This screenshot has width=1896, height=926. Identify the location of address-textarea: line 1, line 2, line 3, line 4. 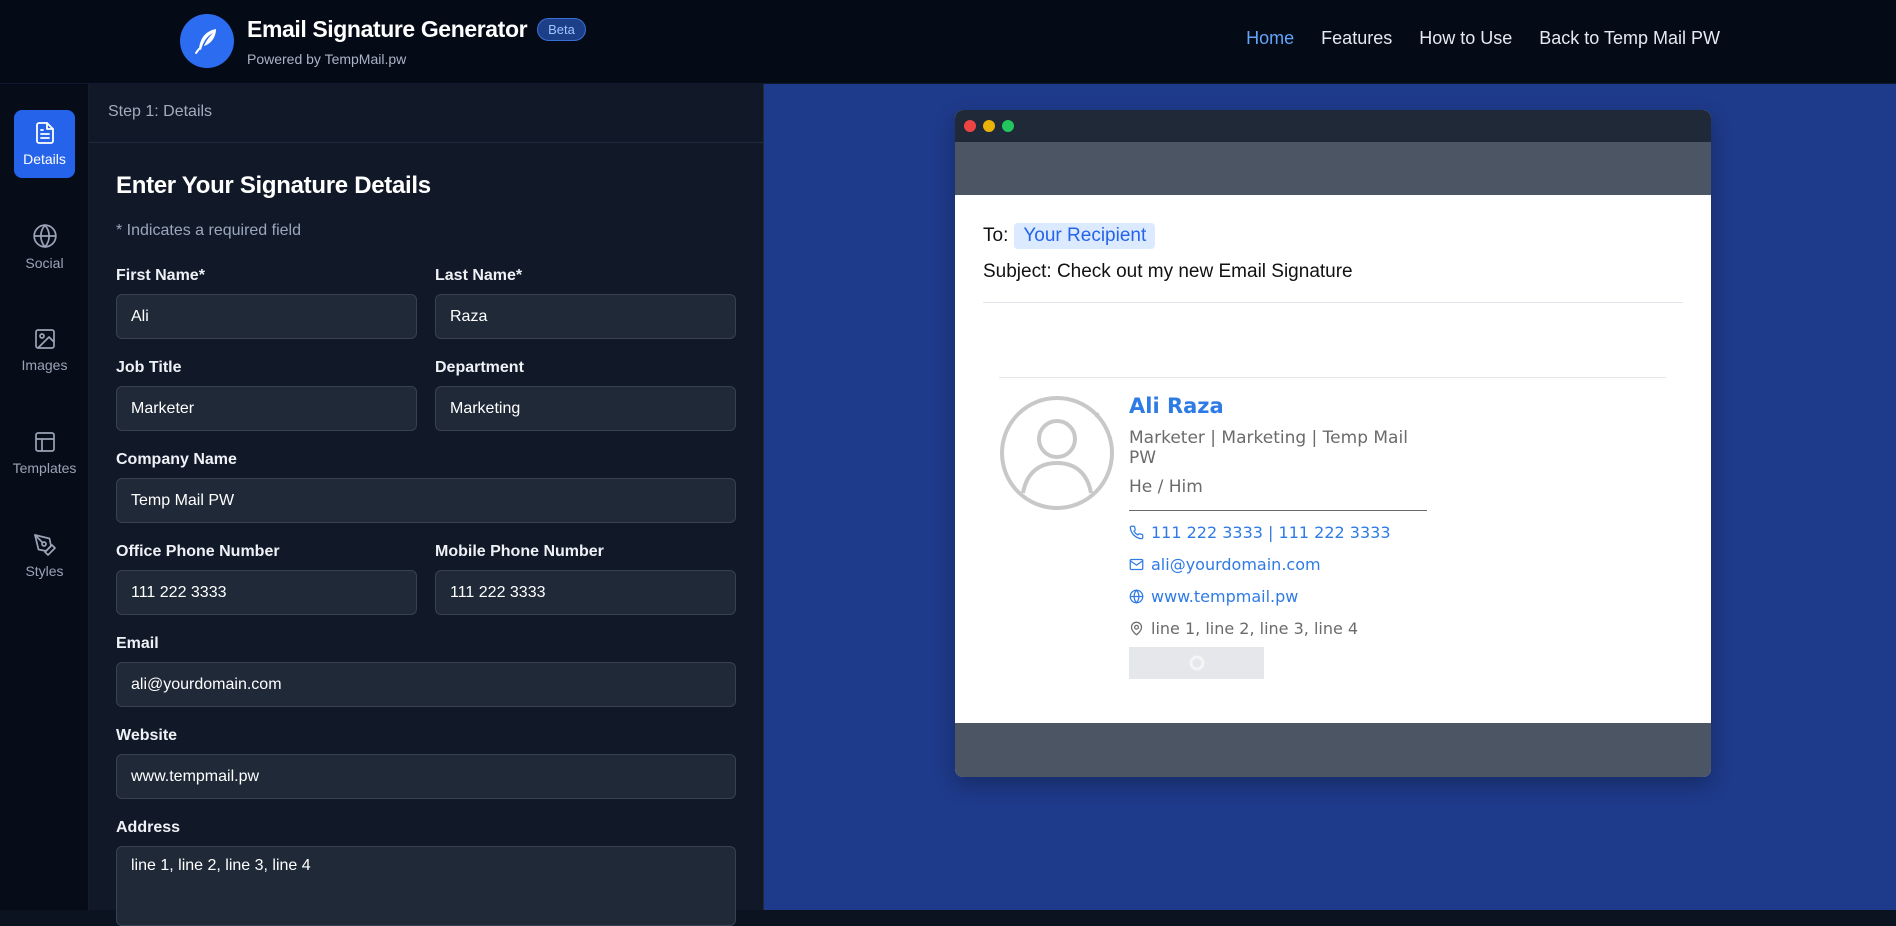
(426, 886).